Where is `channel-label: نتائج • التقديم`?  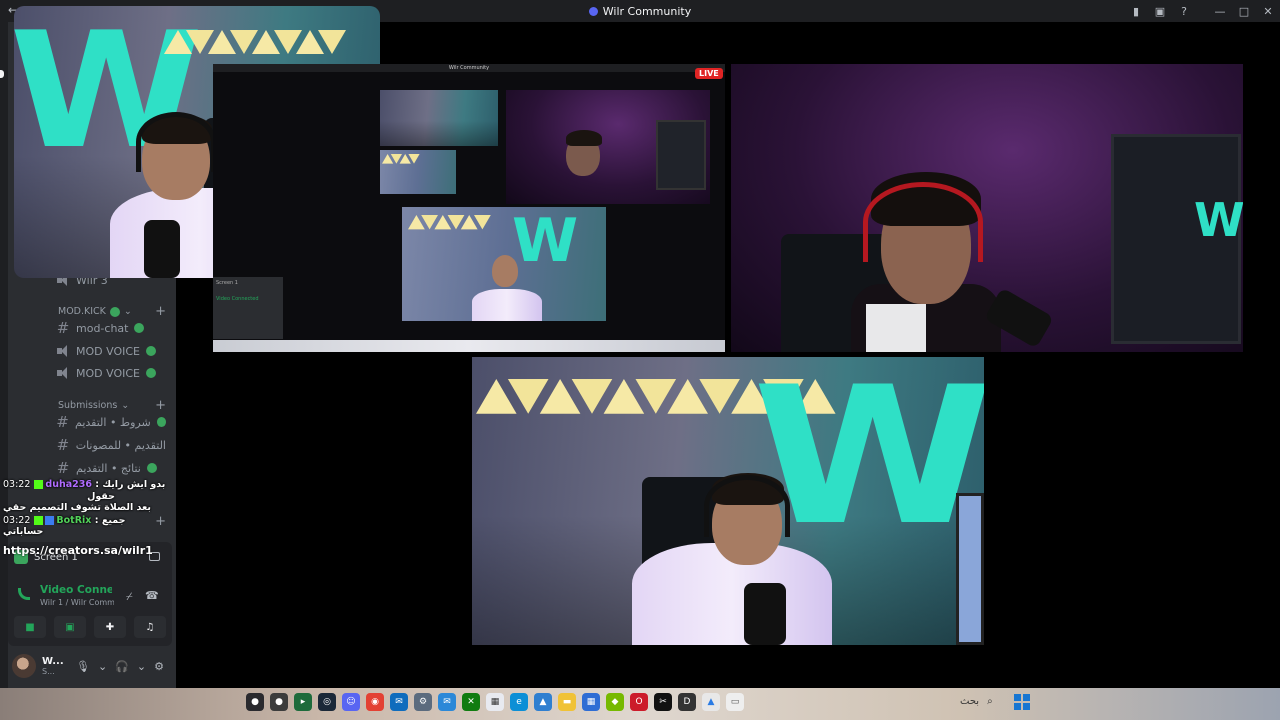 channel-label: نتائج • التقديم is located at coordinates (108, 468).